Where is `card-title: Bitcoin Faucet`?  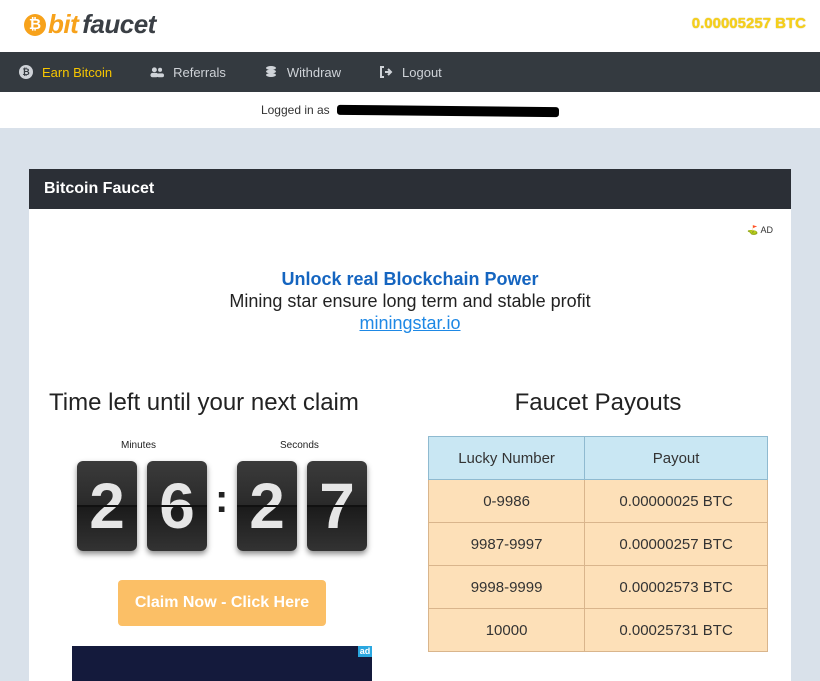 card-title: Bitcoin Faucet is located at coordinates (410, 189).